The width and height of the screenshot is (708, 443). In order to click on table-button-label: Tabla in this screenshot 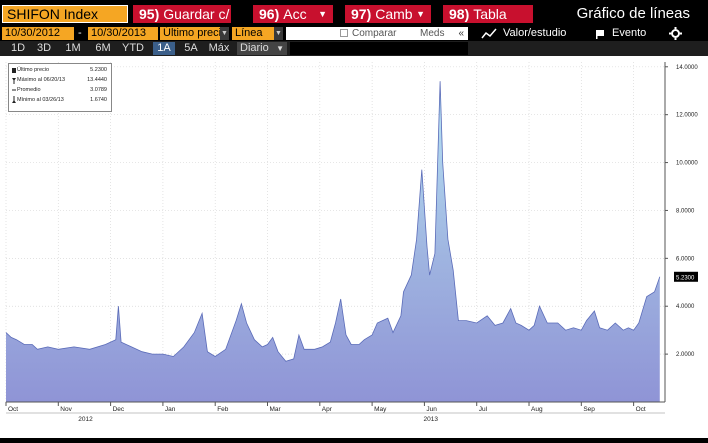, I will do `click(490, 14)`.